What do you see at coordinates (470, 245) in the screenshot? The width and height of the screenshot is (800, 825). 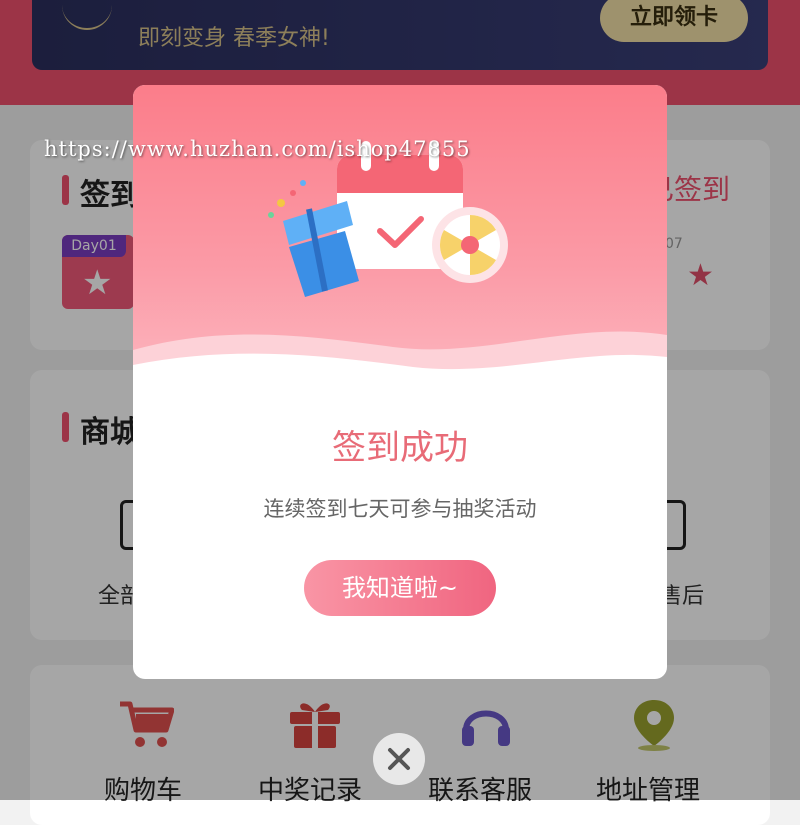 I see `prize-wheel-icon` at bounding box center [470, 245].